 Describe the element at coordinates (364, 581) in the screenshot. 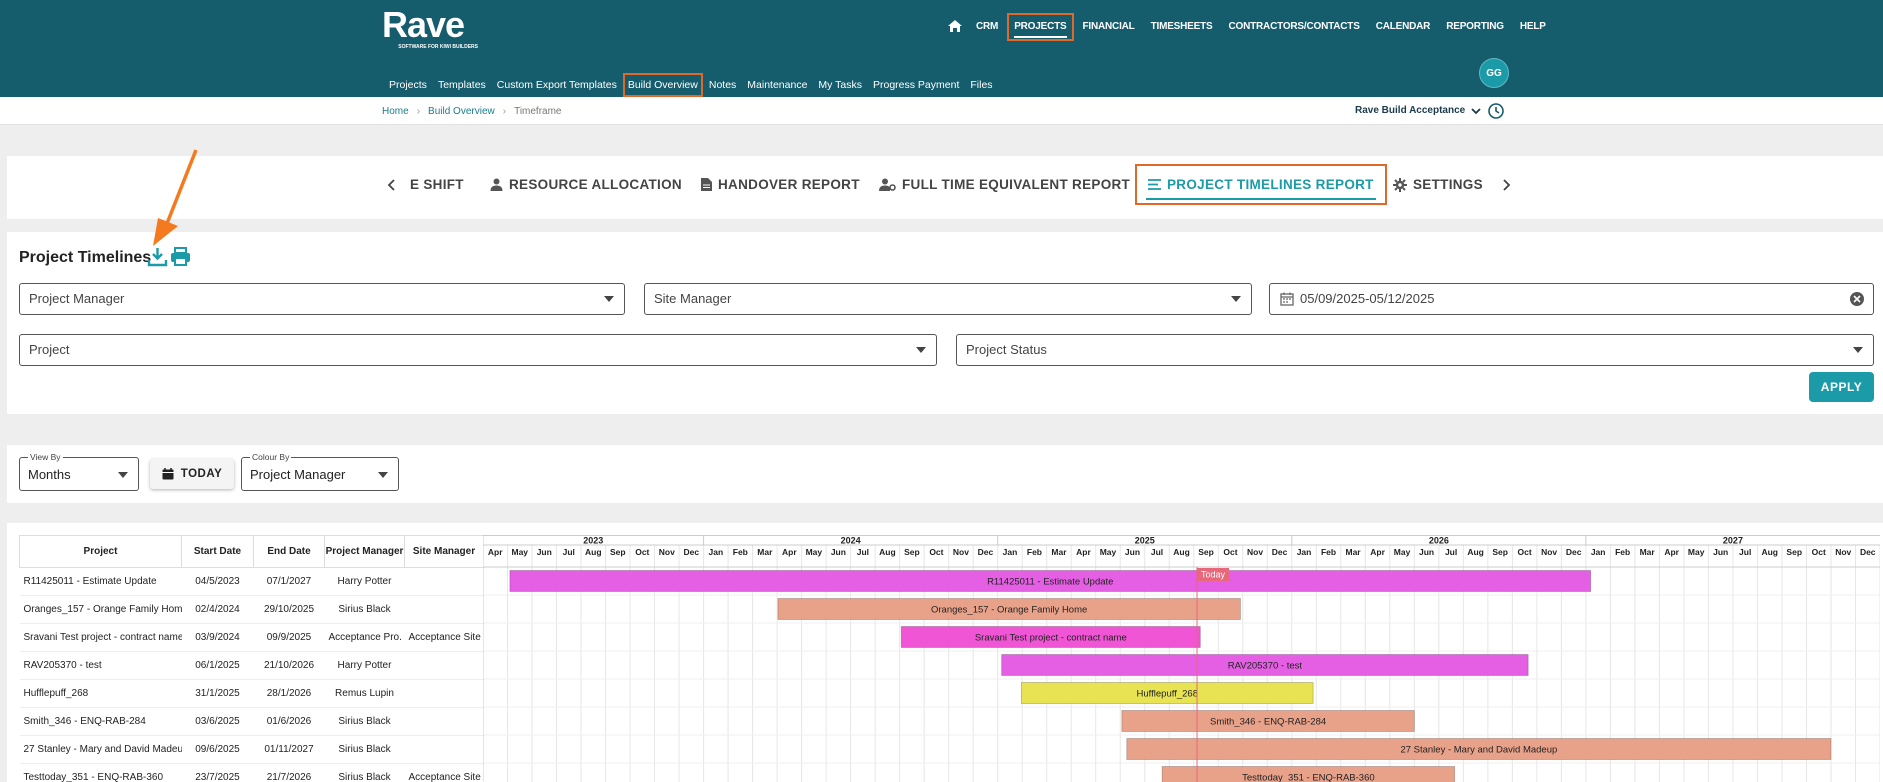

I see `table-cell: Harry Potter` at that location.